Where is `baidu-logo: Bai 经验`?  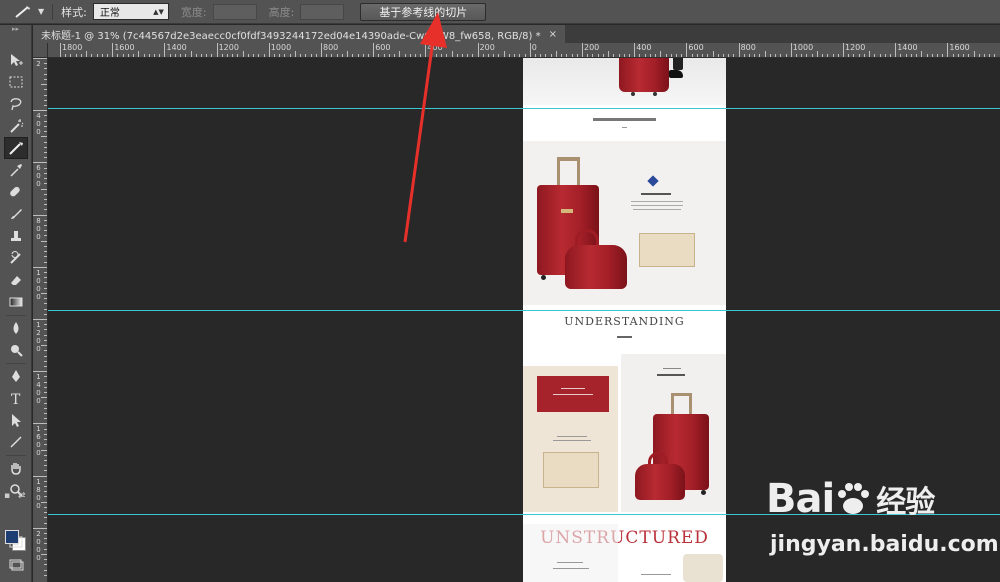 baidu-logo: Bai 经验 is located at coordinates (850, 499).